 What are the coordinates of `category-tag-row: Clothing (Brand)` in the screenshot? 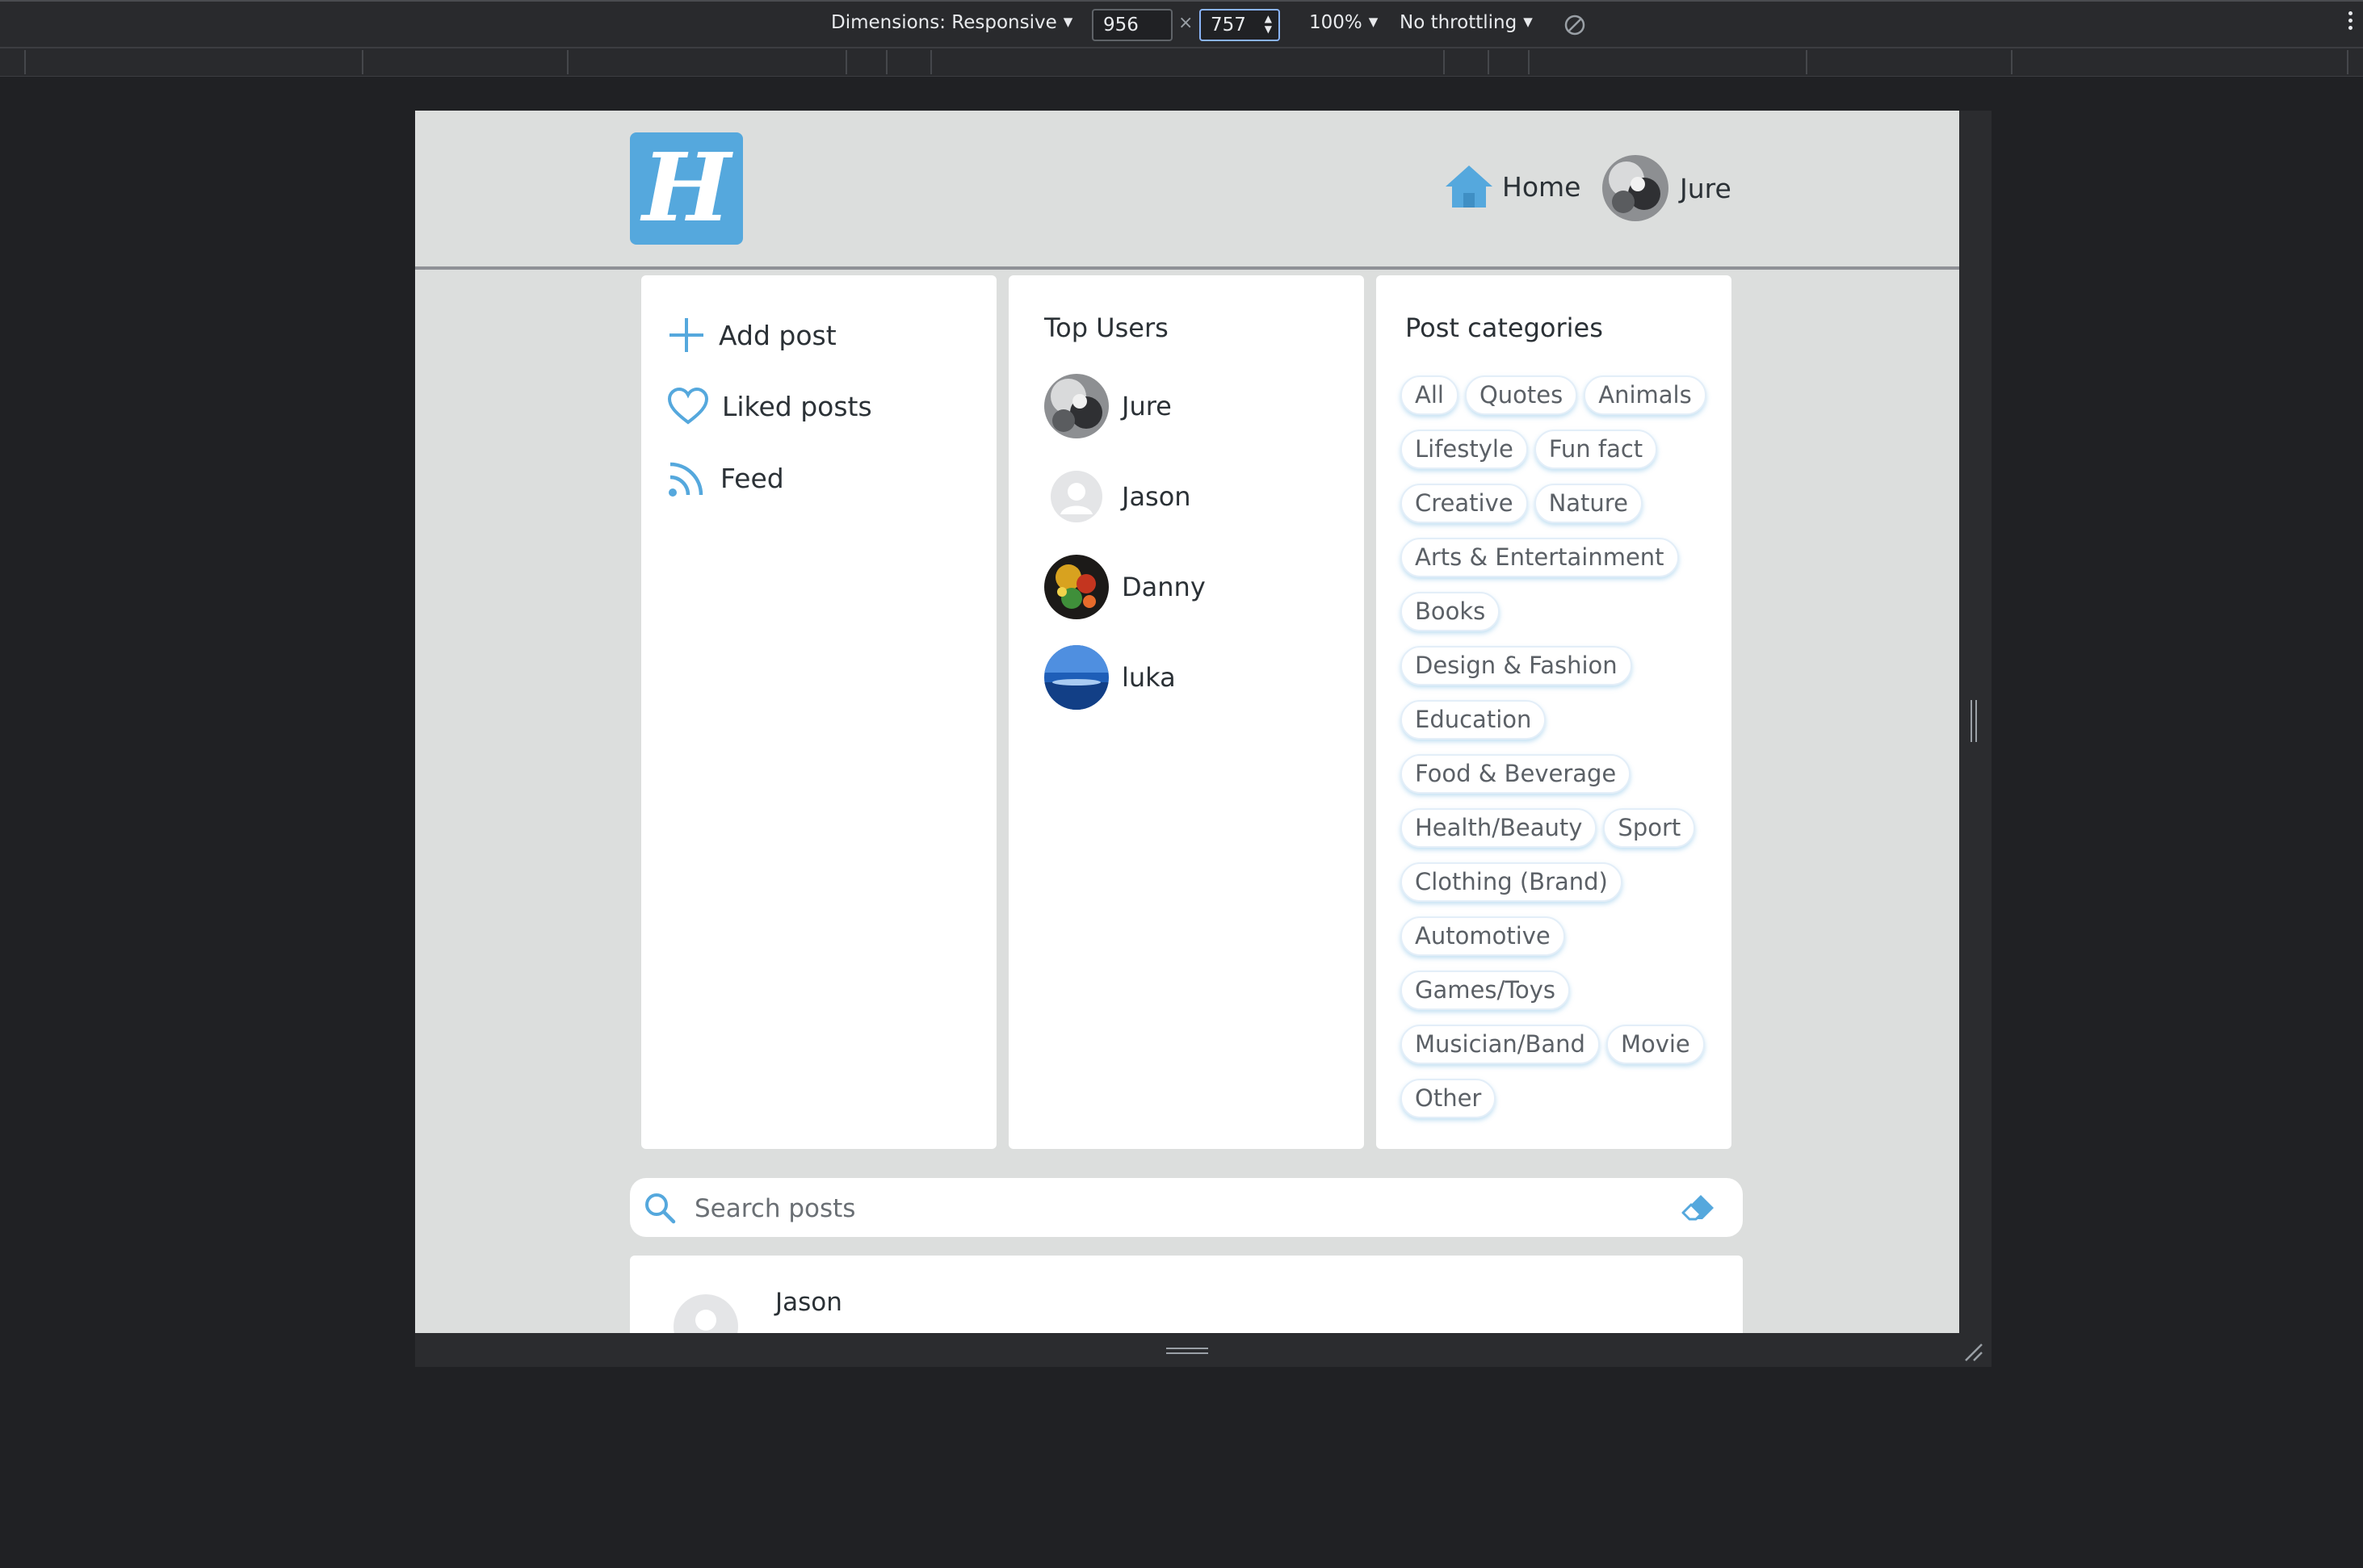 It's located at (1553, 882).